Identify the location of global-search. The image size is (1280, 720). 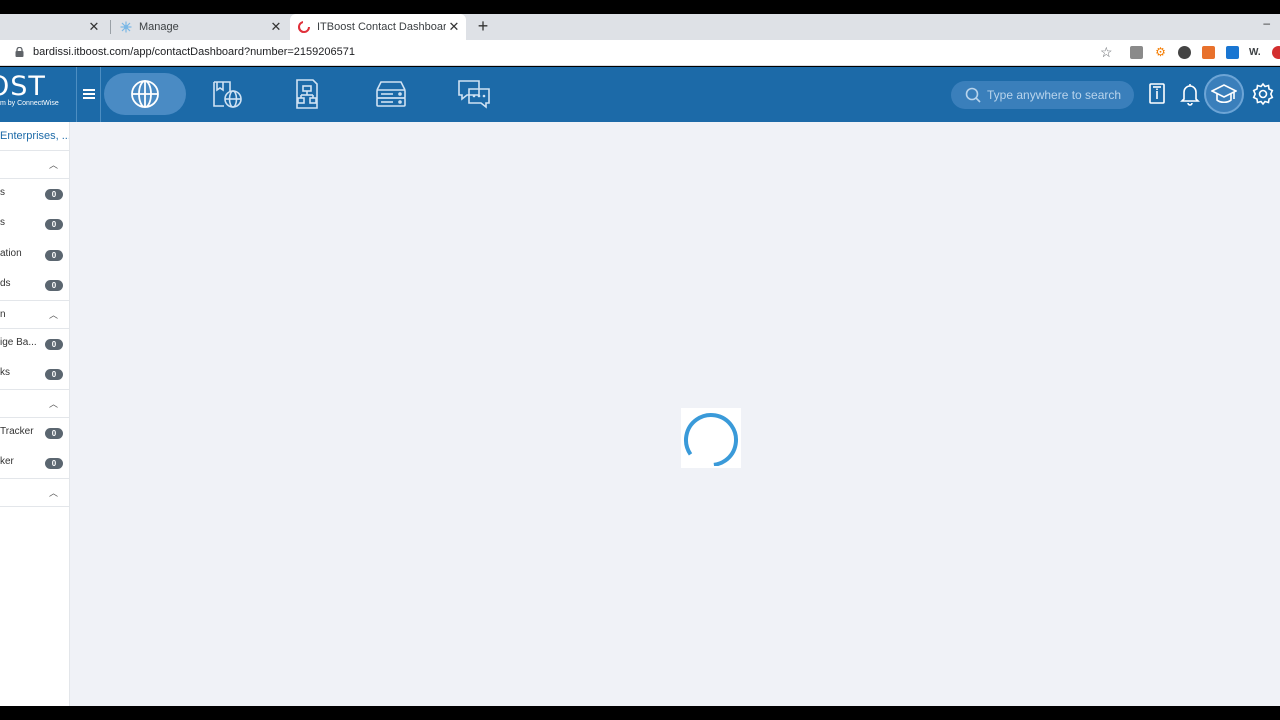
(1042, 95).